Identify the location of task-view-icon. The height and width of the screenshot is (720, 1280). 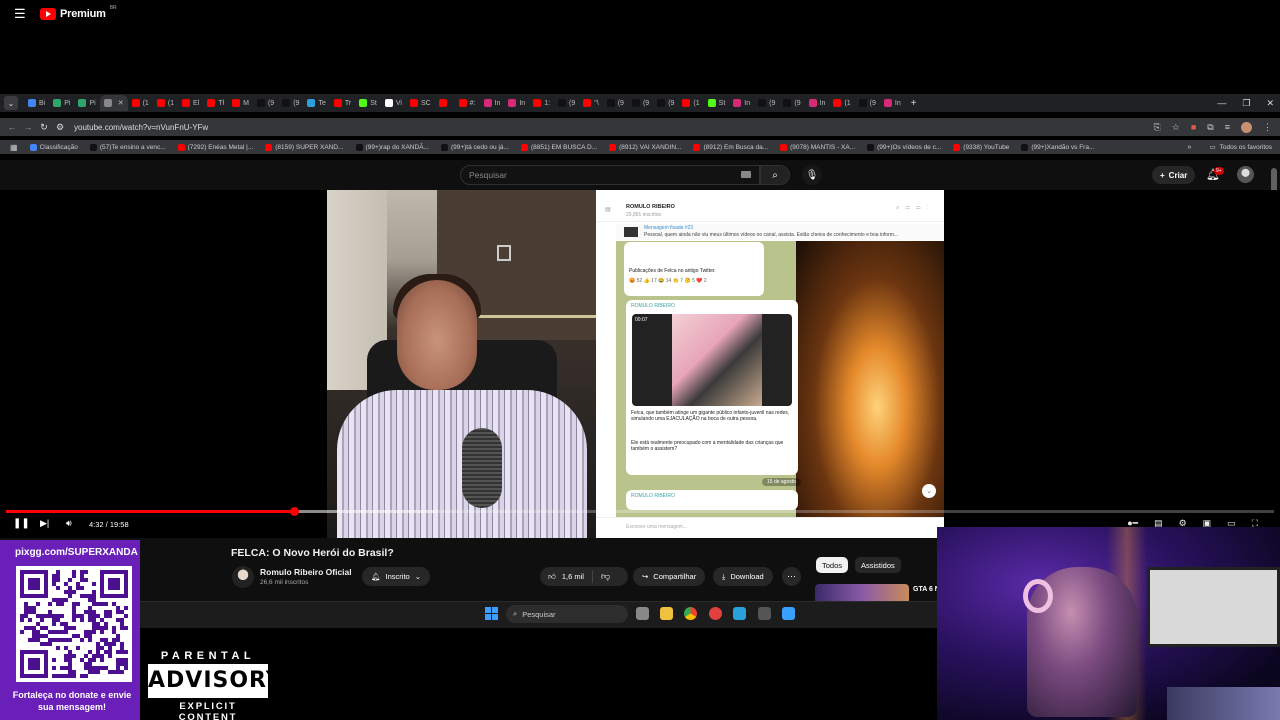
(642, 613).